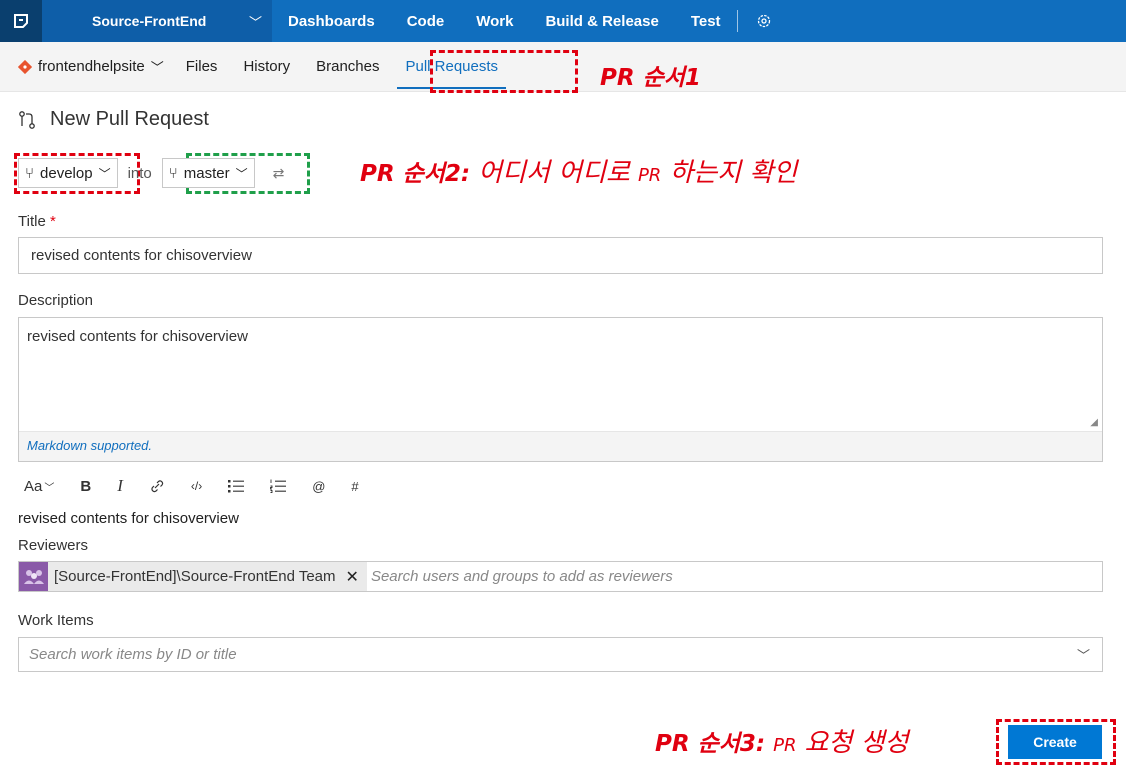 The height and width of the screenshot is (771, 1126). I want to click on font-size-button: Aa ﹀, so click(39, 486).